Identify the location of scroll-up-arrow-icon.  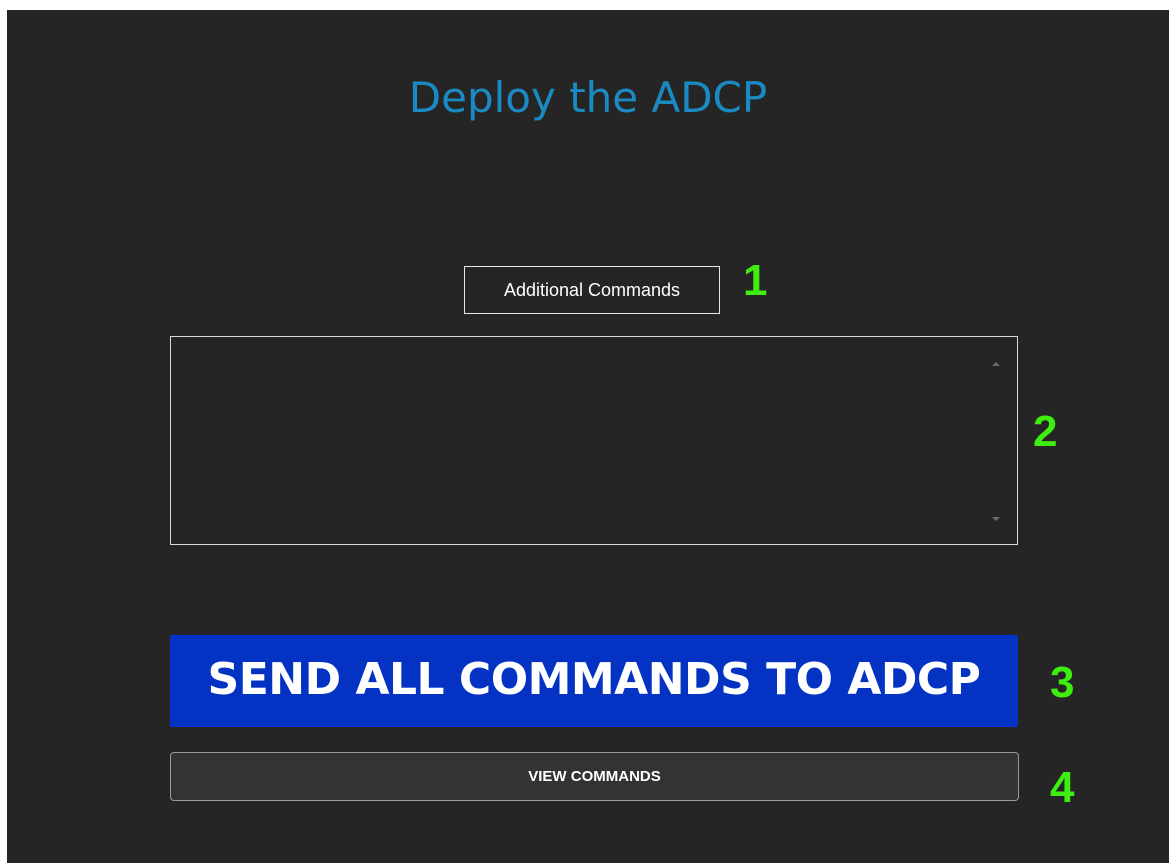
(996, 364).